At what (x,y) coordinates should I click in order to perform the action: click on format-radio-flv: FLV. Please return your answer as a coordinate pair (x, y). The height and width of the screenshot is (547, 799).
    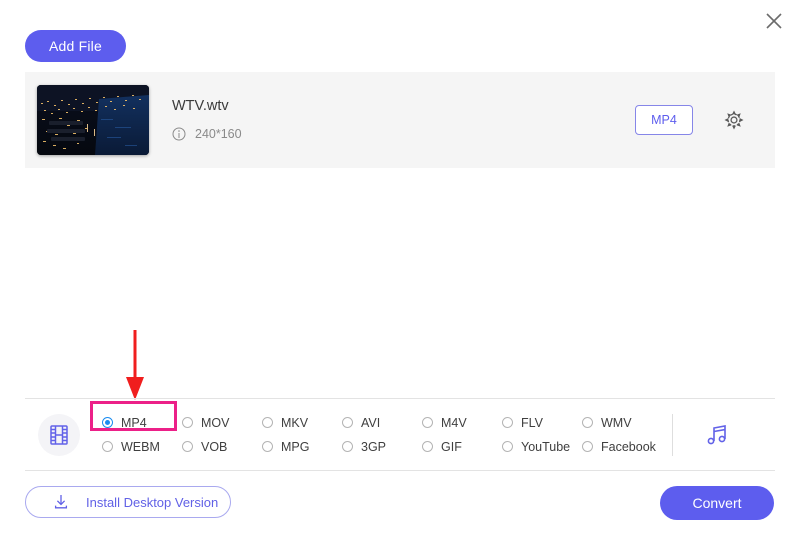
    Looking at the image, I should click on (542, 423).